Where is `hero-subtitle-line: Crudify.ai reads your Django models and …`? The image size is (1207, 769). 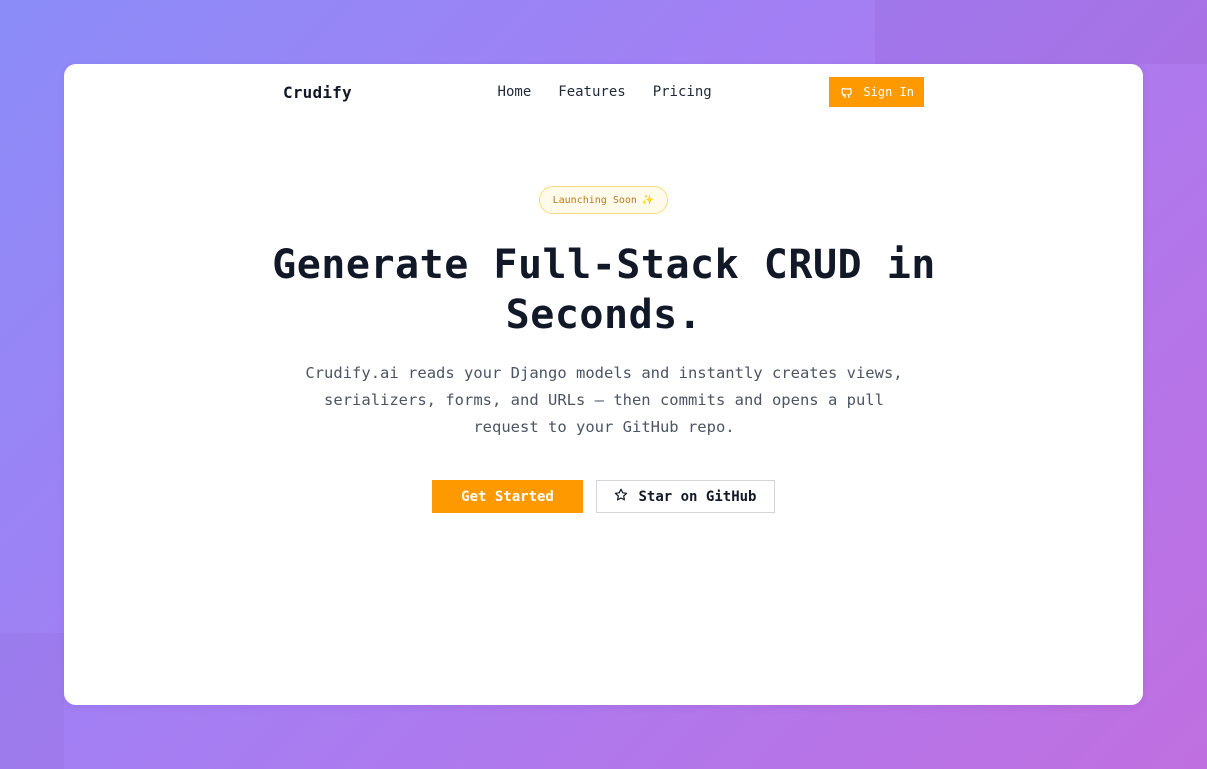 hero-subtitle-line: Crudify.ai reads your Django models and … is located at coordinates (604, 373).